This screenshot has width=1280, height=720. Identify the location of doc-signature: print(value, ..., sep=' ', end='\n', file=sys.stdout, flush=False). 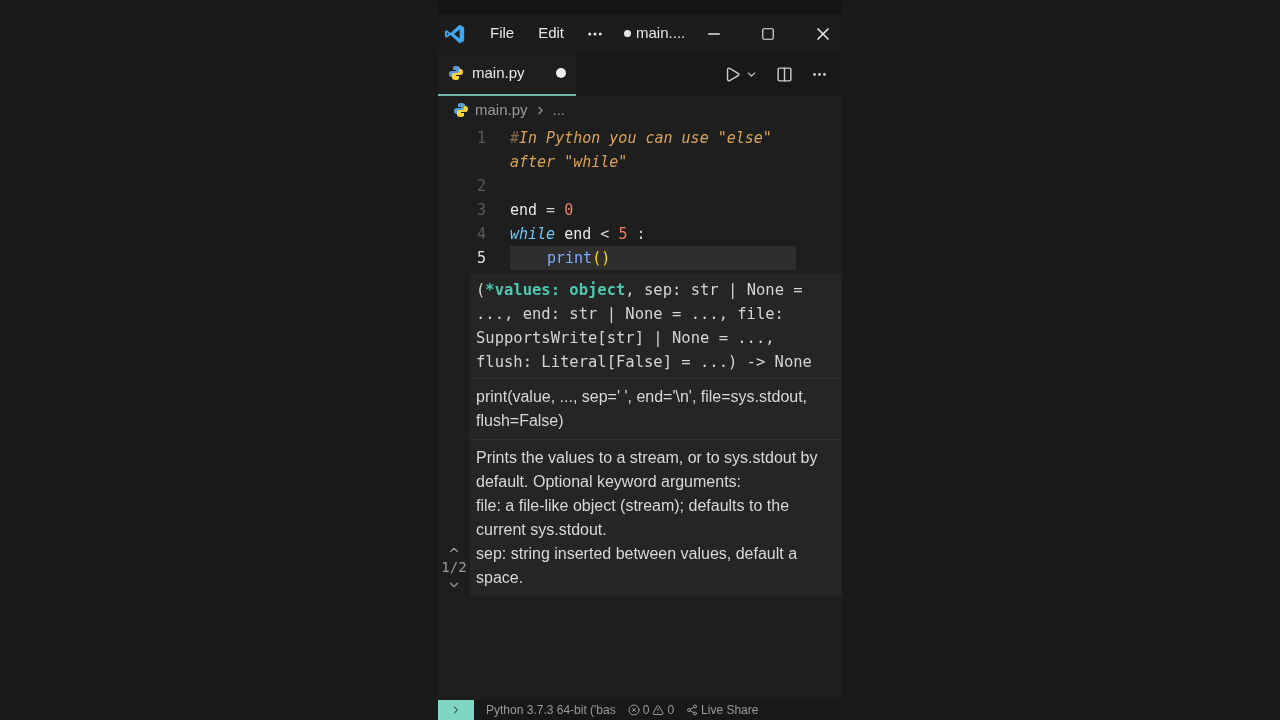
(642, 409).